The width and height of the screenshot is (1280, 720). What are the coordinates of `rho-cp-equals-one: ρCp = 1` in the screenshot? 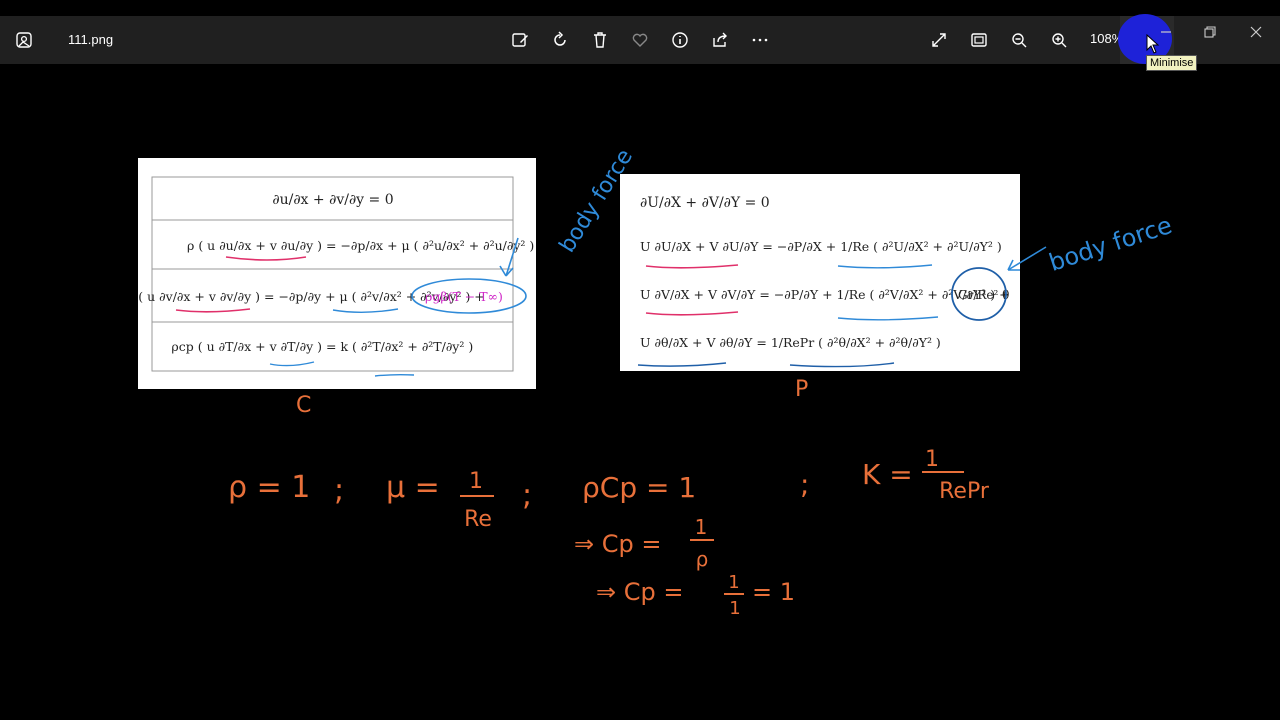 It's located at (639, 487).